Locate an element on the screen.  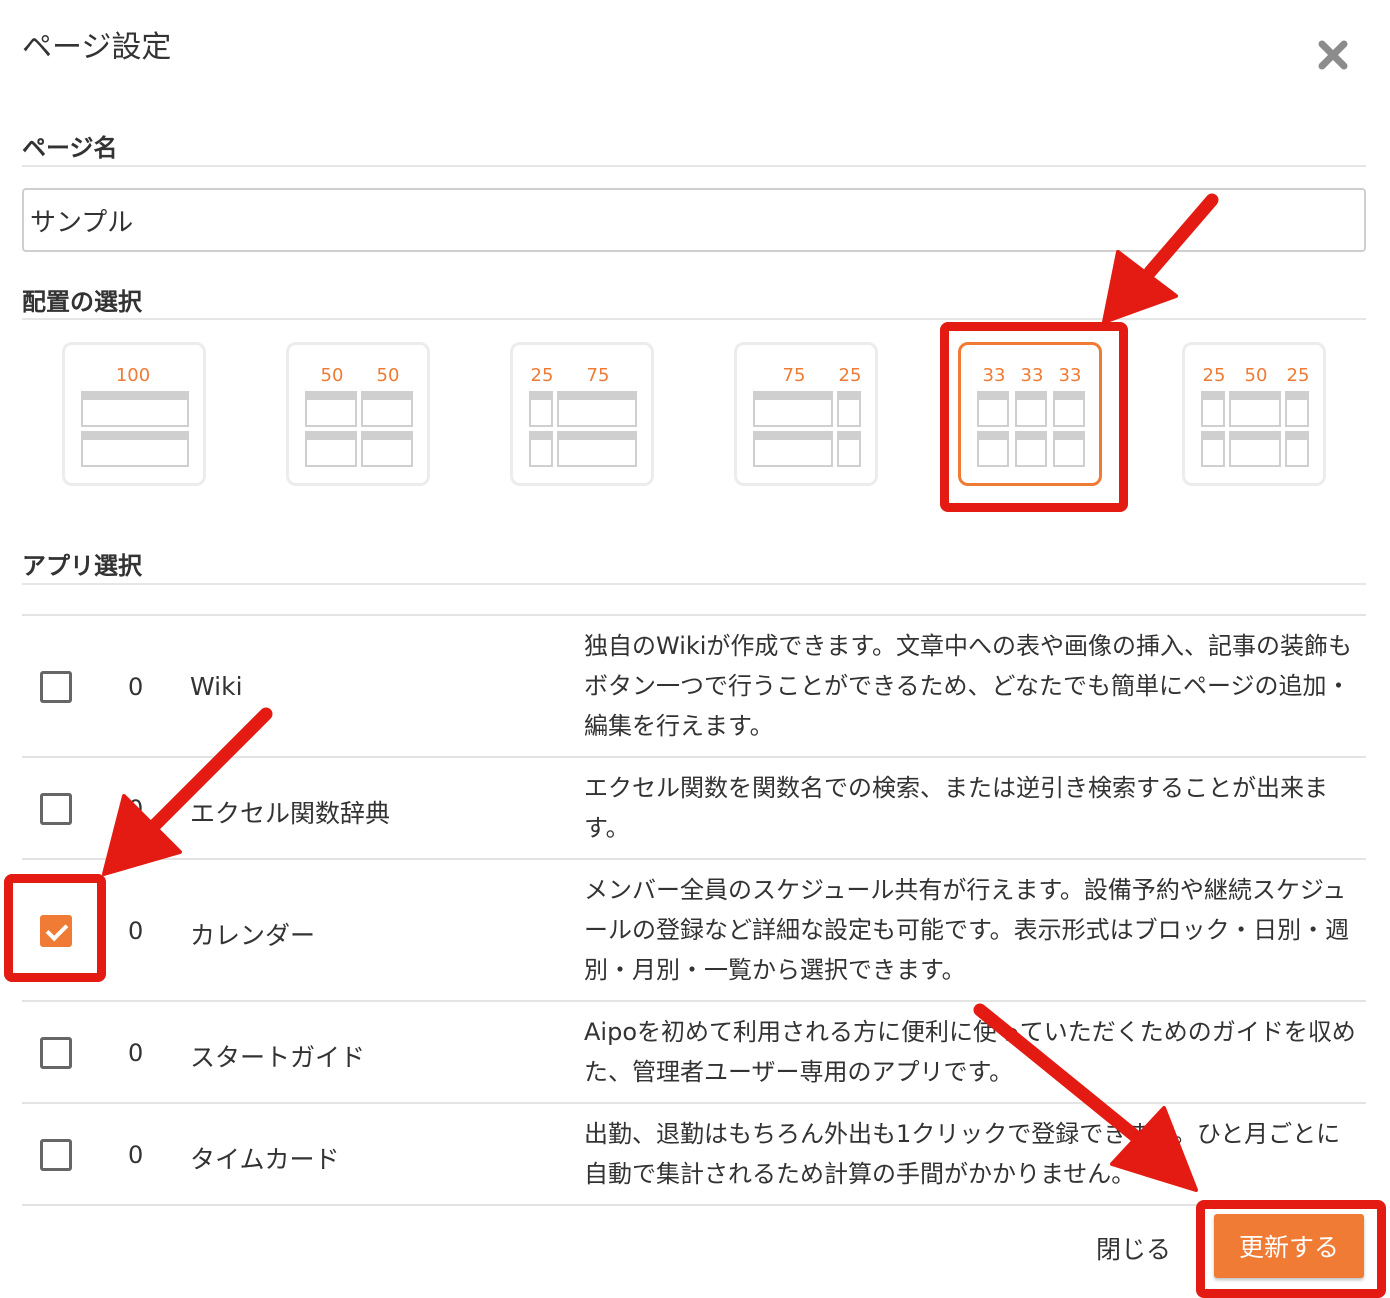
layout-number: 100 is located at coordinates (133, 375).